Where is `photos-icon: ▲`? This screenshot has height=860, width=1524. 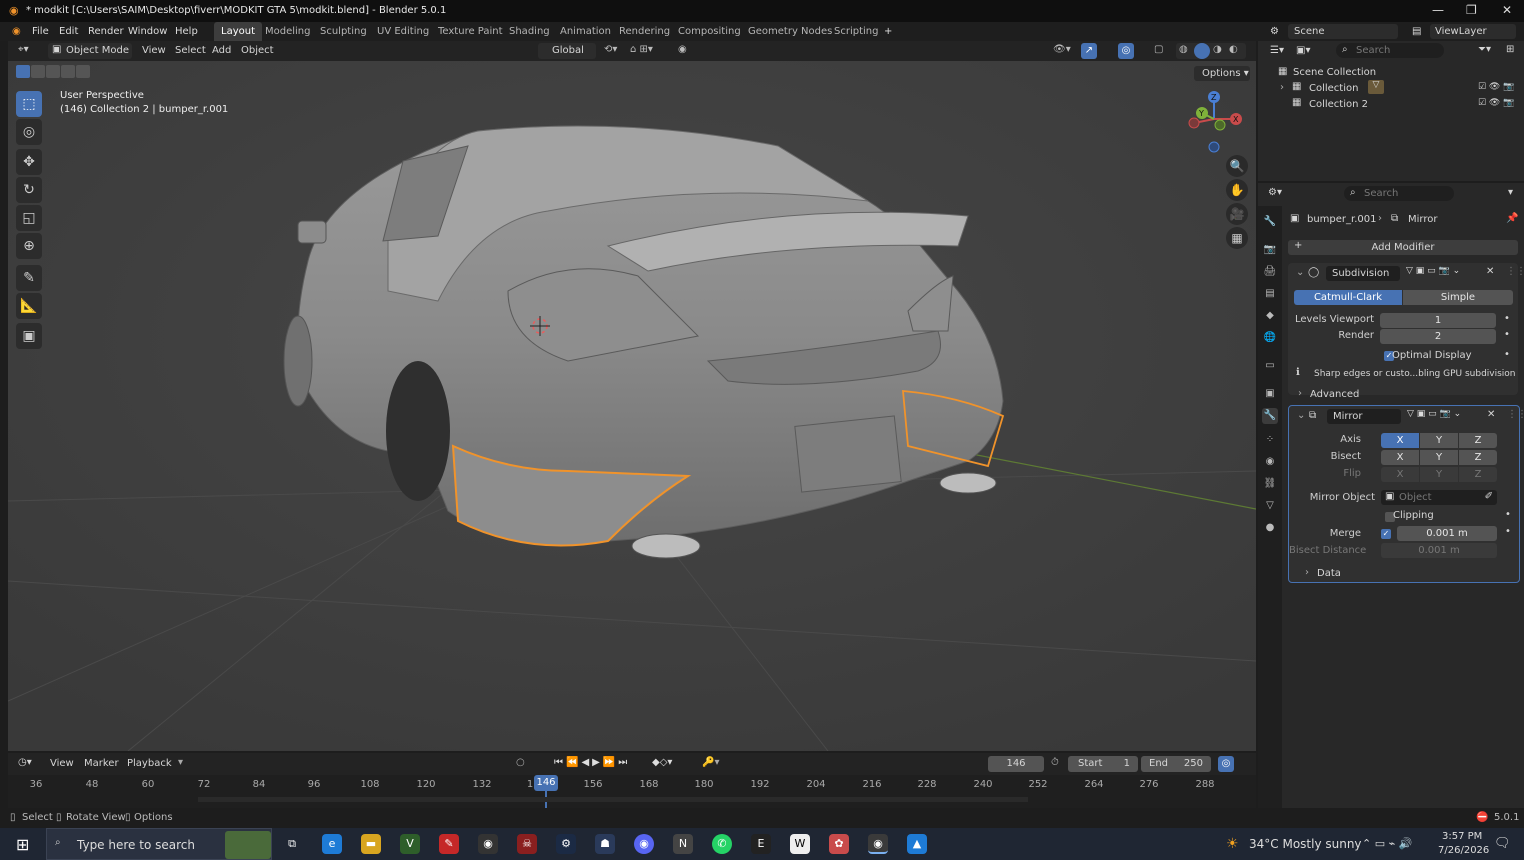 photos-icon: ▲ is located at coordinates (917, 844).